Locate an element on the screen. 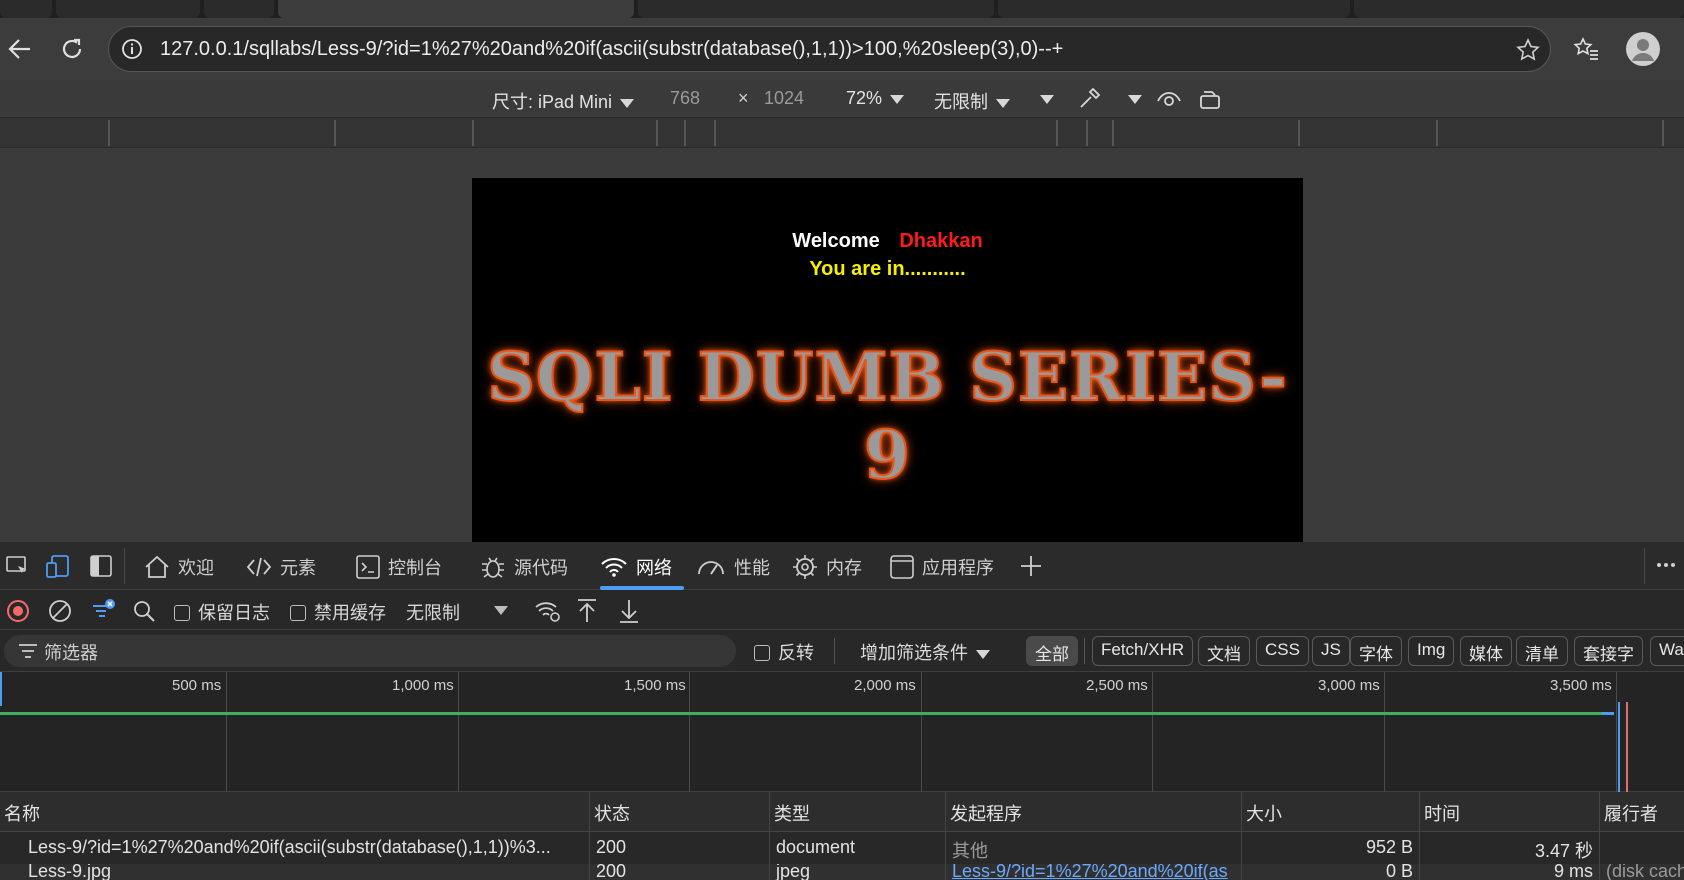  export-har-icon is located at coordinates (629, 611).